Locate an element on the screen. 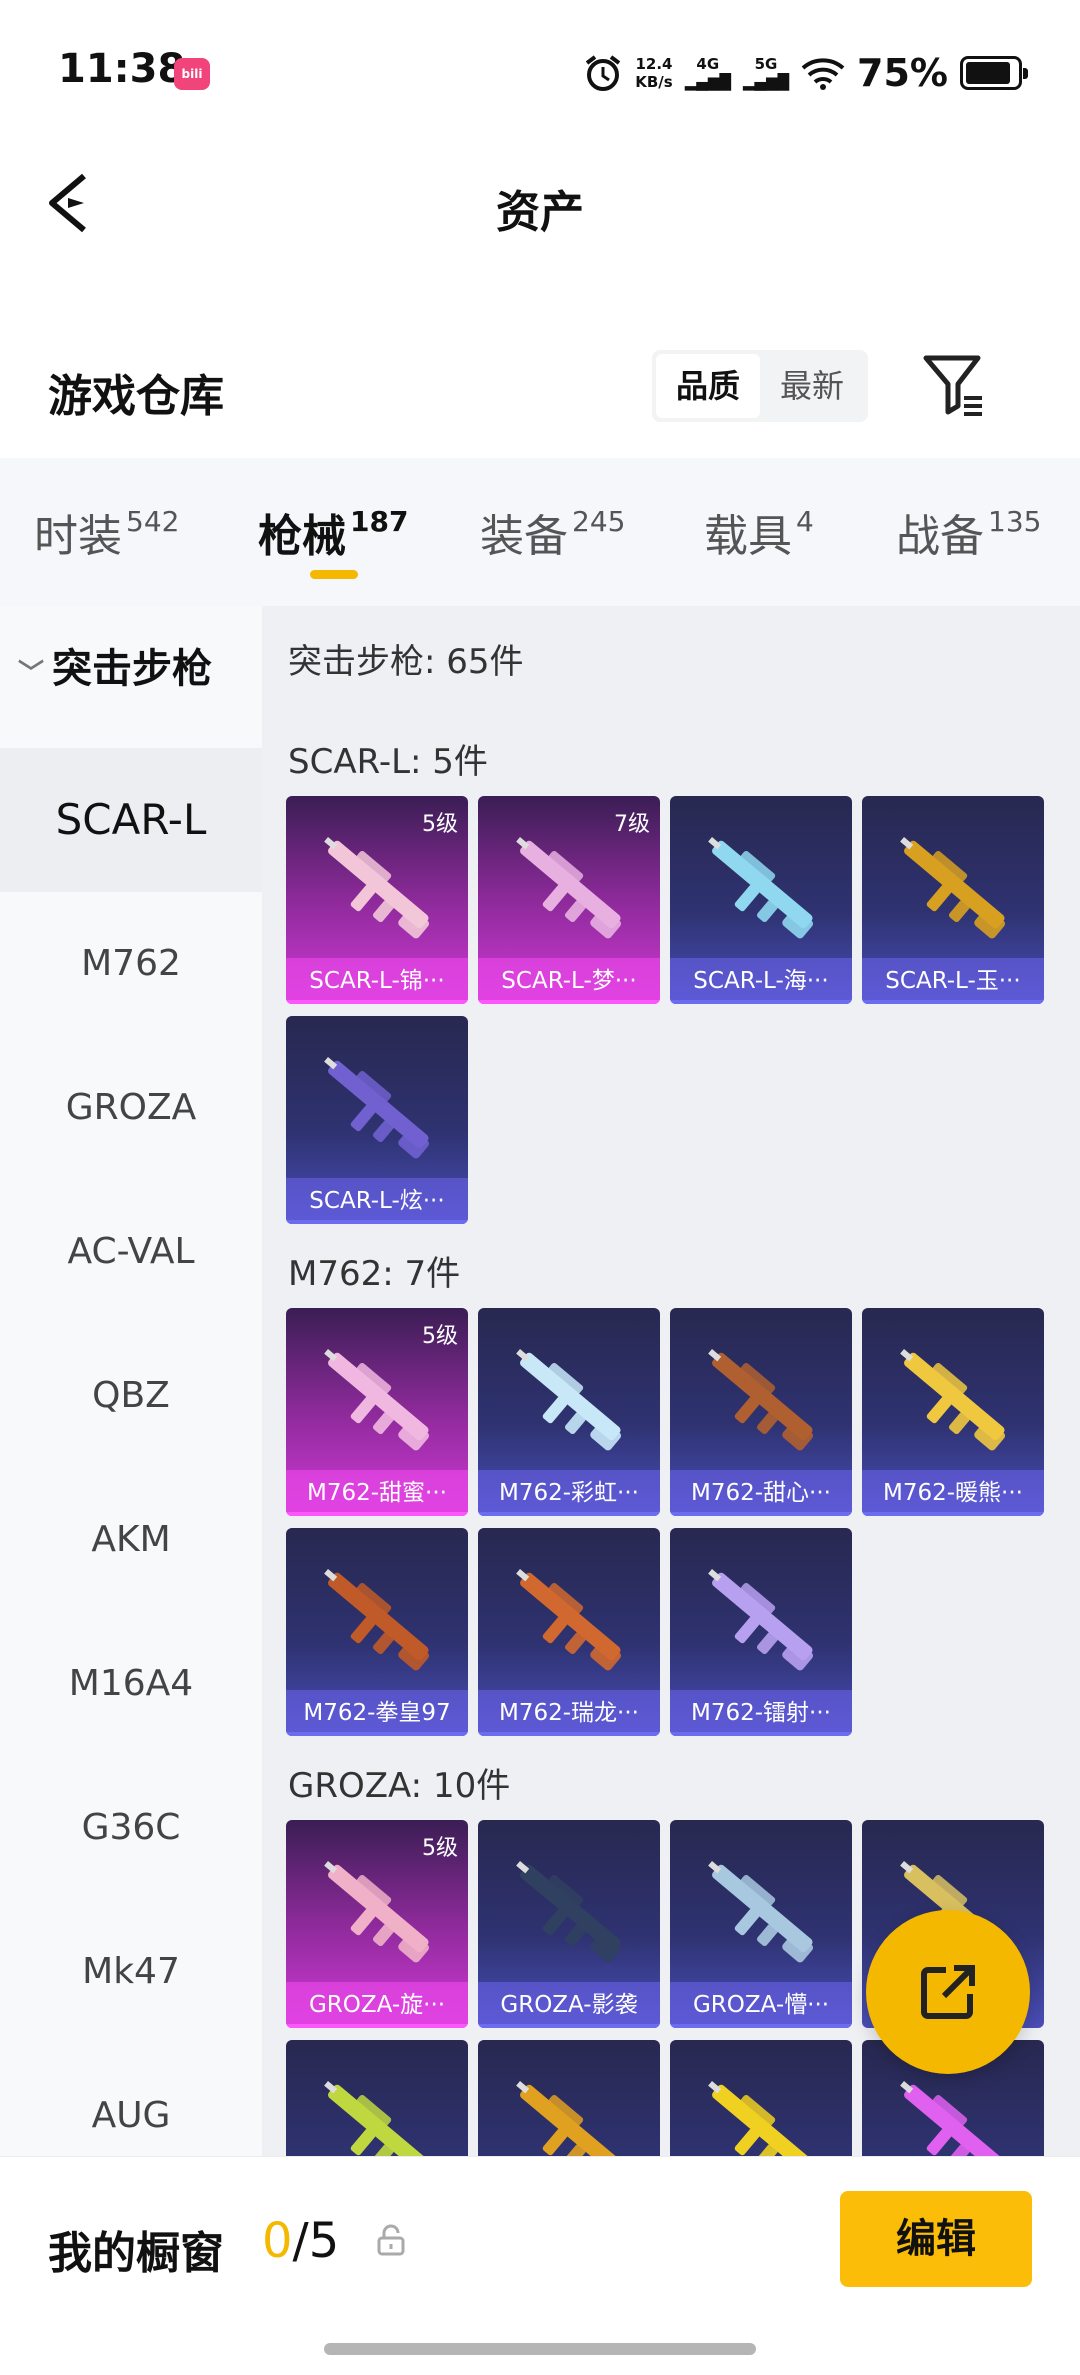 The width and height of the screenshot is (1080, 2375). page-title: 资产 is located at coordinates (540, 212).